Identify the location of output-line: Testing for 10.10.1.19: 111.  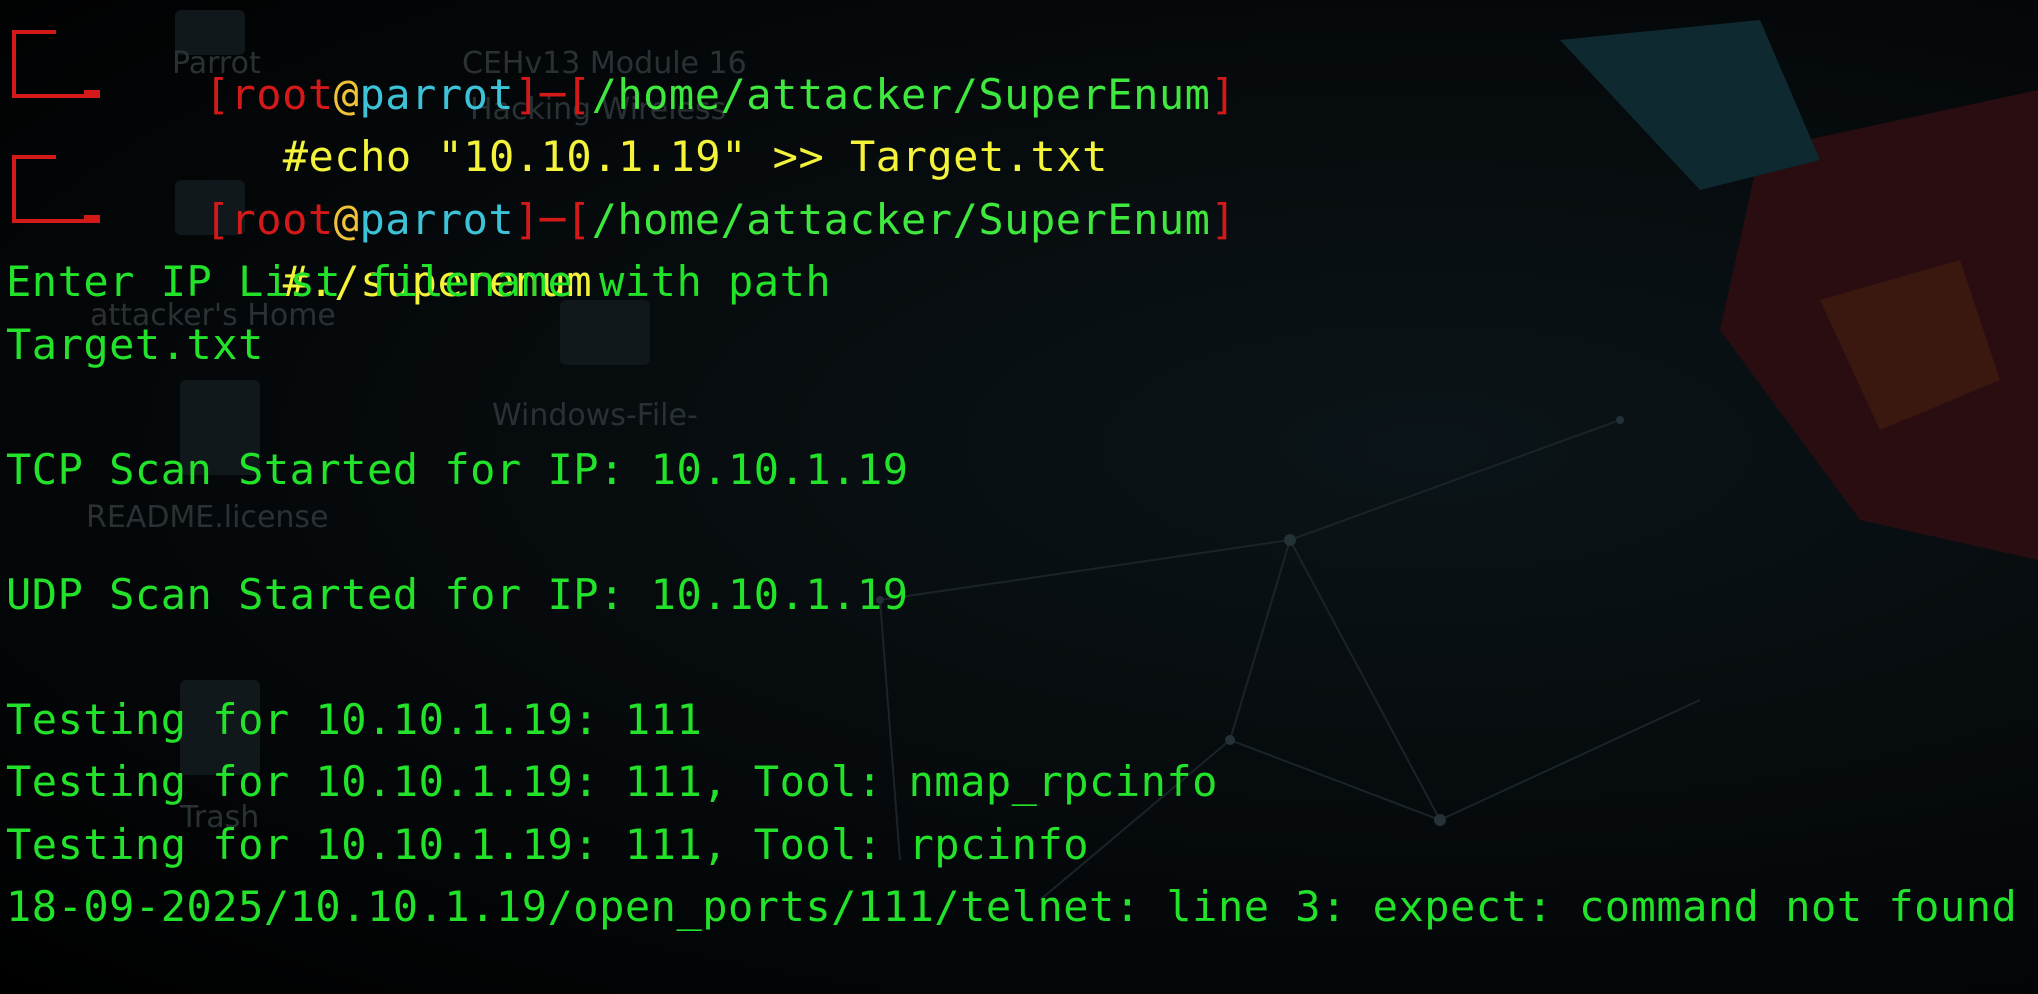
(354, 719).